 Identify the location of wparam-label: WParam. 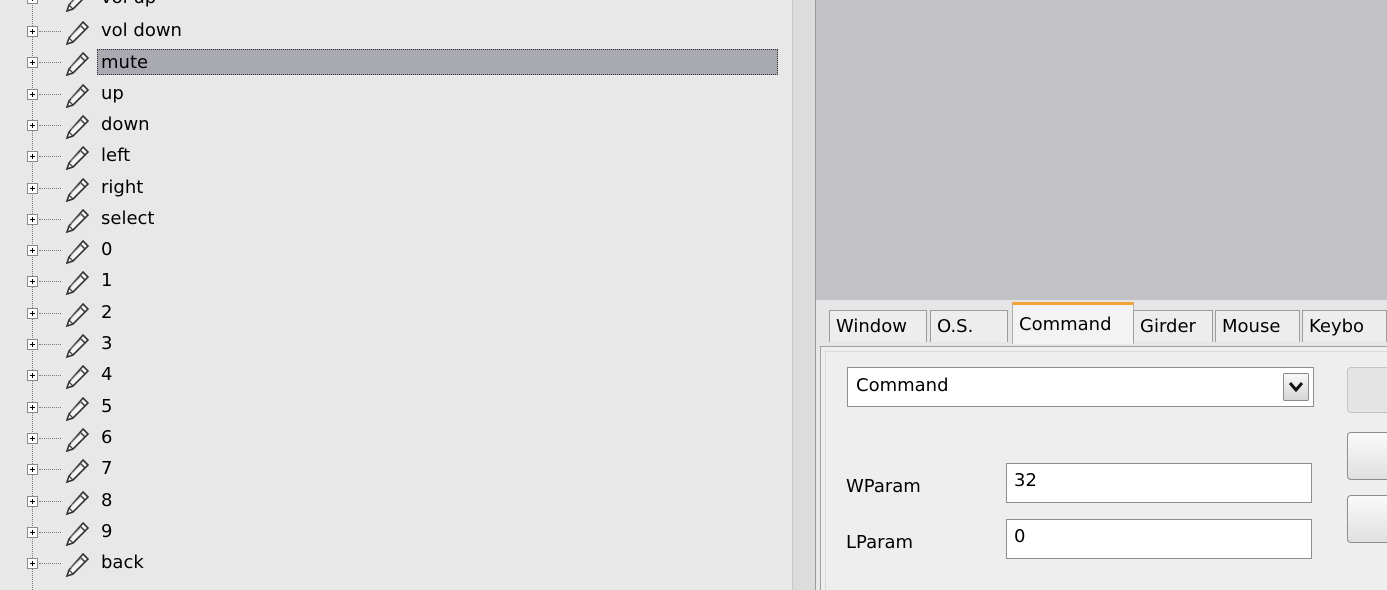
(883, 486).